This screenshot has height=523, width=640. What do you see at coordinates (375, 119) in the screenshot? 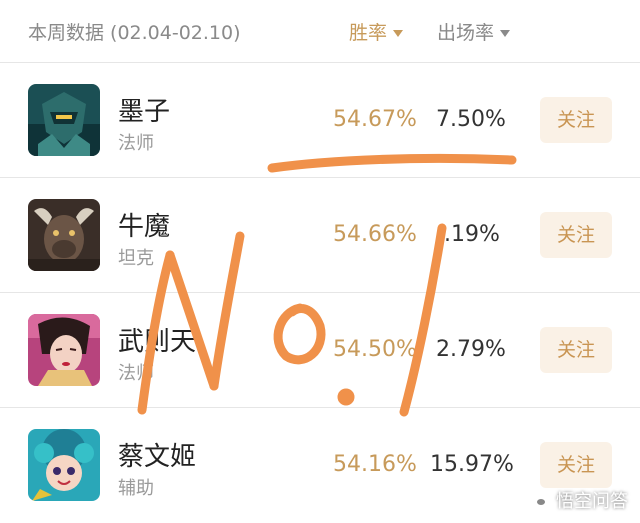
I see `win-rate: 54.67%` at bounding box center [375, 119].